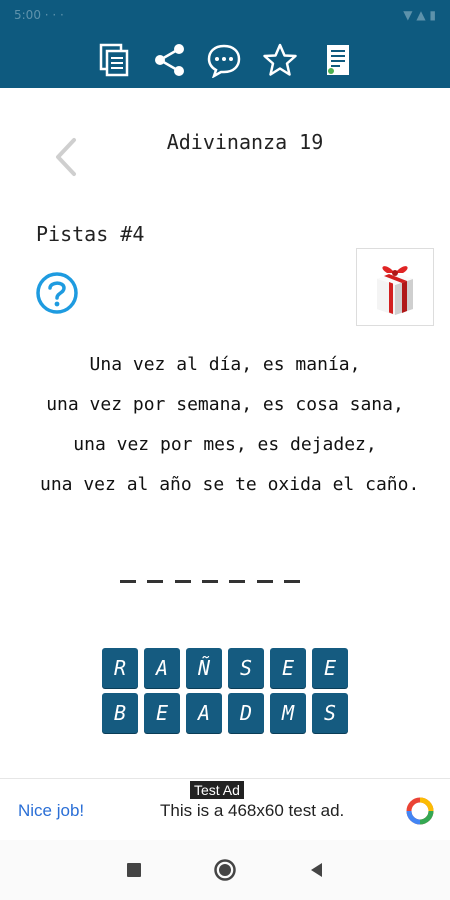  I want to click on chat-icon, so click(224, 61).